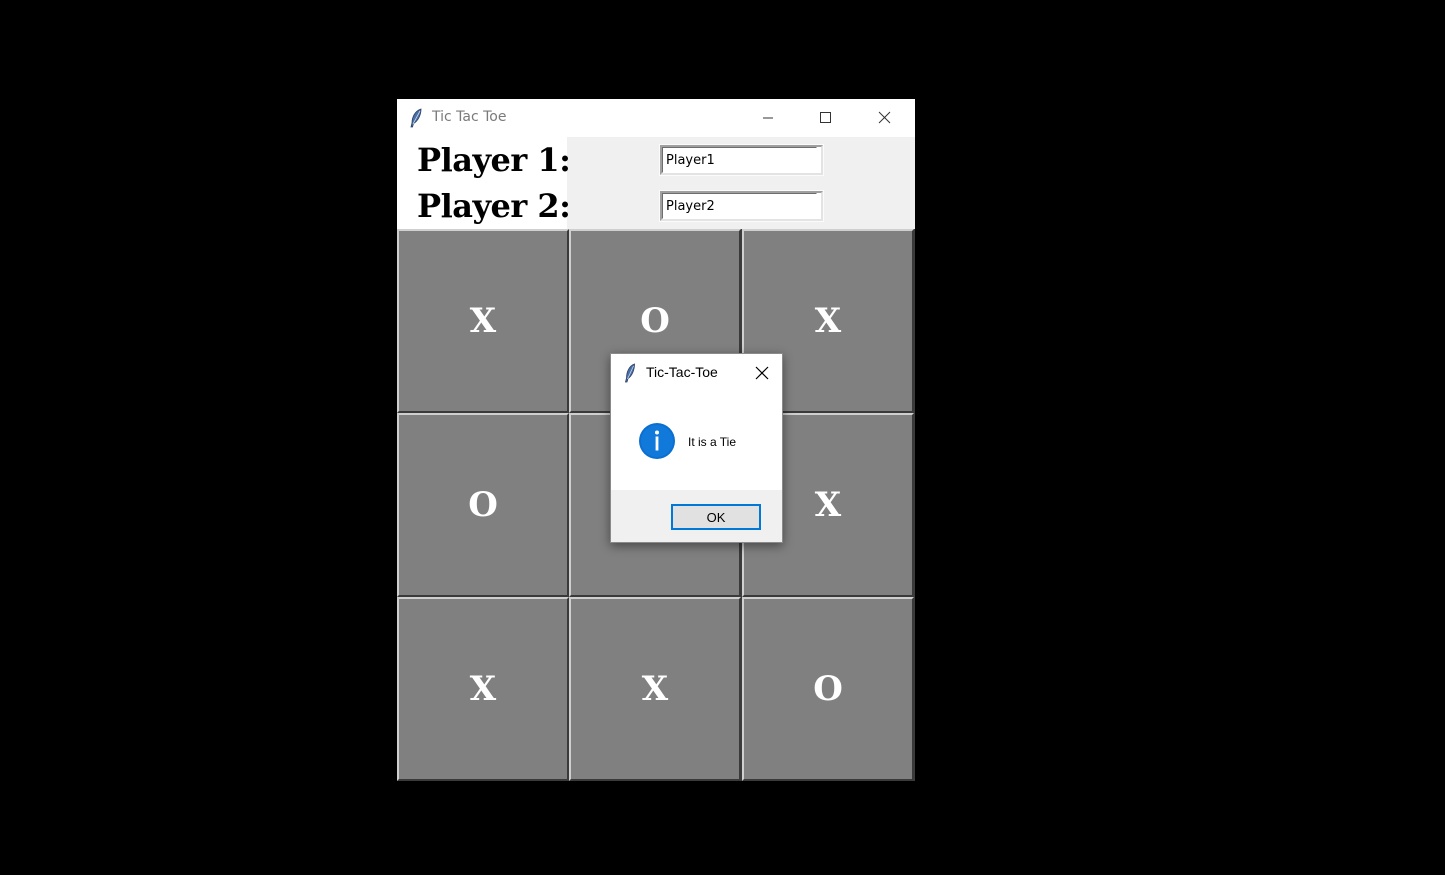 Image resolution: width=1445 pixels, height=875 pixels. I want to click on minimize-button, so click(768, 118).